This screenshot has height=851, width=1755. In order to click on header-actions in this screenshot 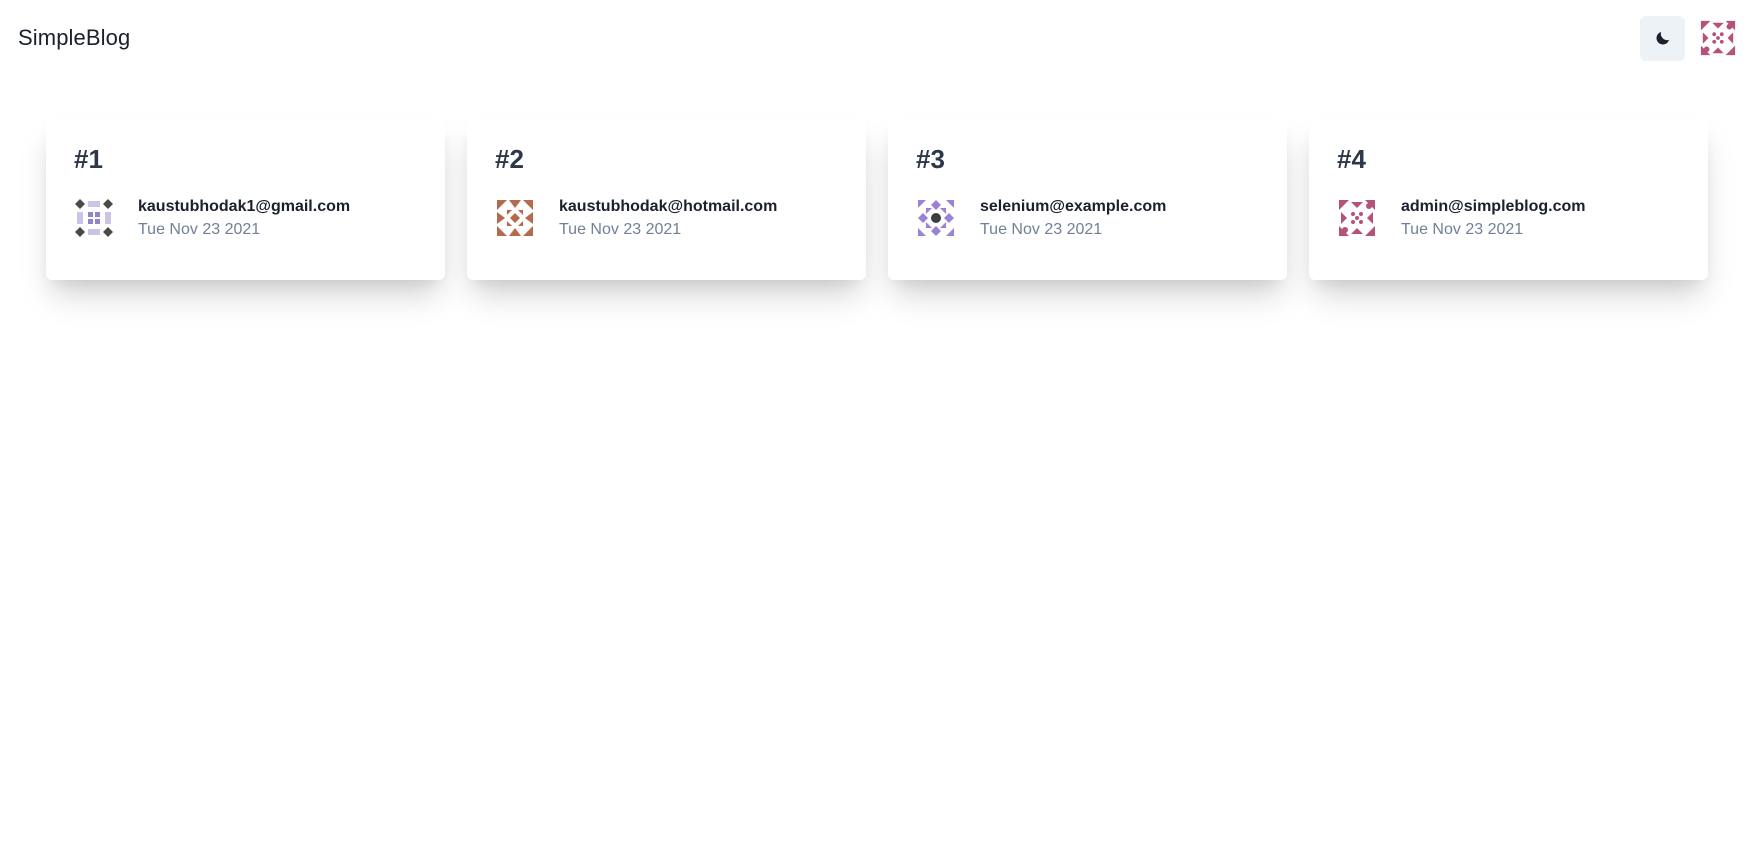, I will do `click(1688, 38)`.